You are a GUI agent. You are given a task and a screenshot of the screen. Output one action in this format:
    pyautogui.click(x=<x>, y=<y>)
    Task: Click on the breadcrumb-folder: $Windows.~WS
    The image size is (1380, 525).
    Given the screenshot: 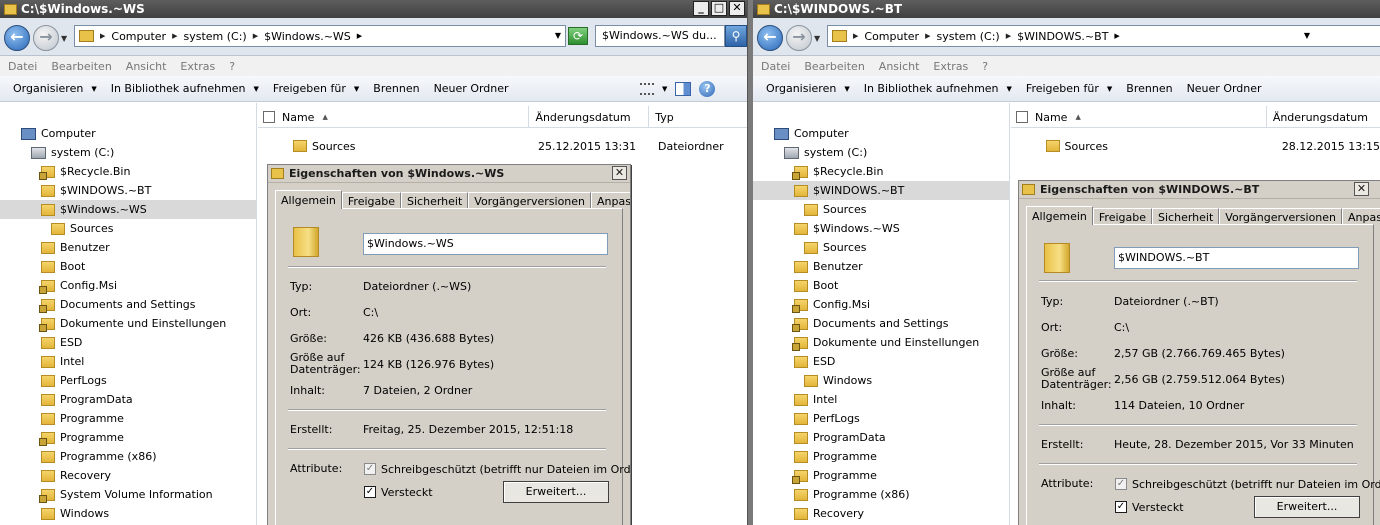 What is the action you would take?
    pyautogui.click(x=307, y=36)
    